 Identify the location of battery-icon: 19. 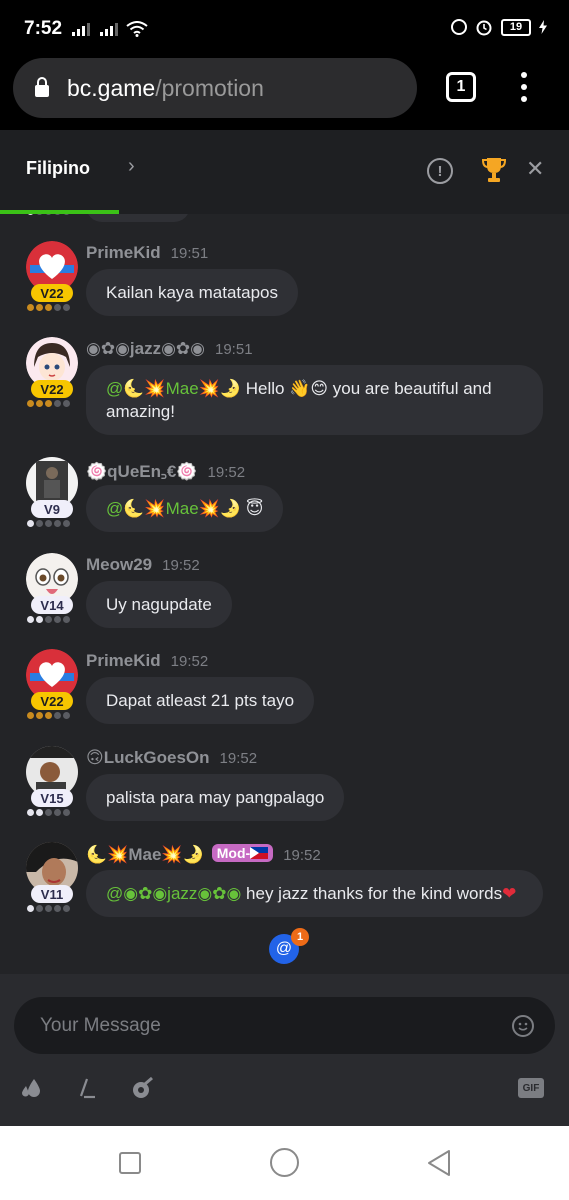
(516, 27).